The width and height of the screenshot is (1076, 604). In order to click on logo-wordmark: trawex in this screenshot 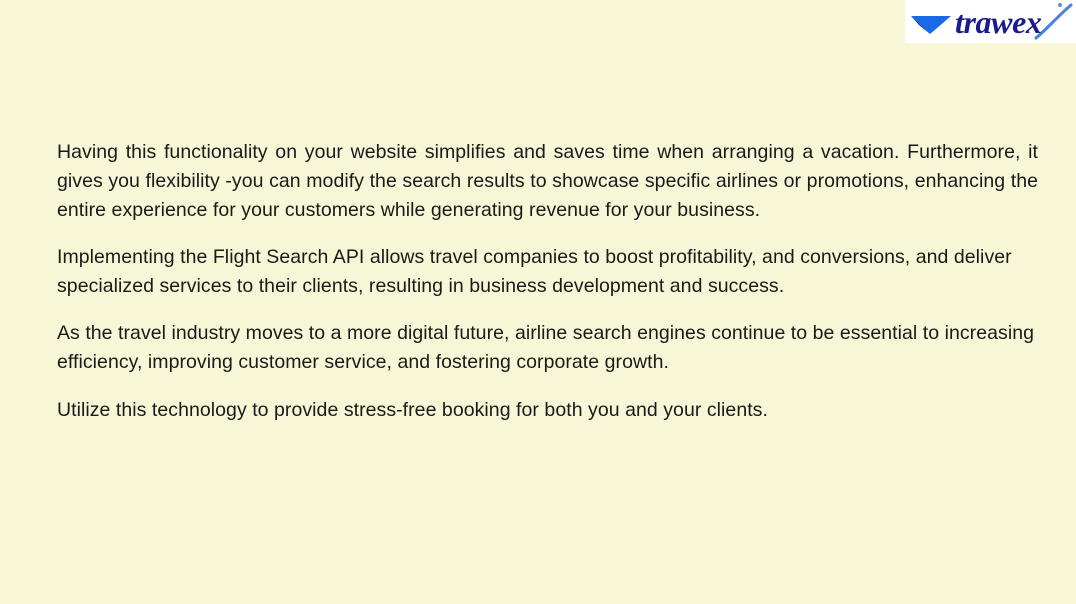, I will do `click(998, 22)`.